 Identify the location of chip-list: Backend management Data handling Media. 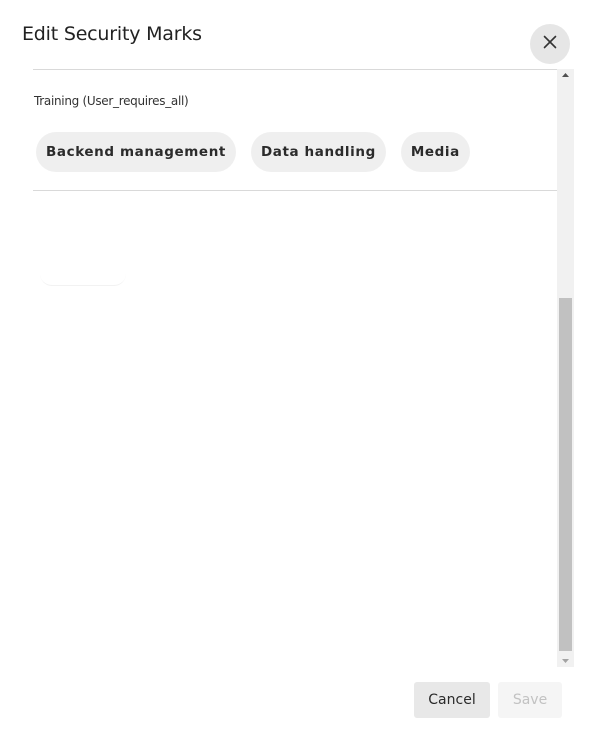
(253, 152).